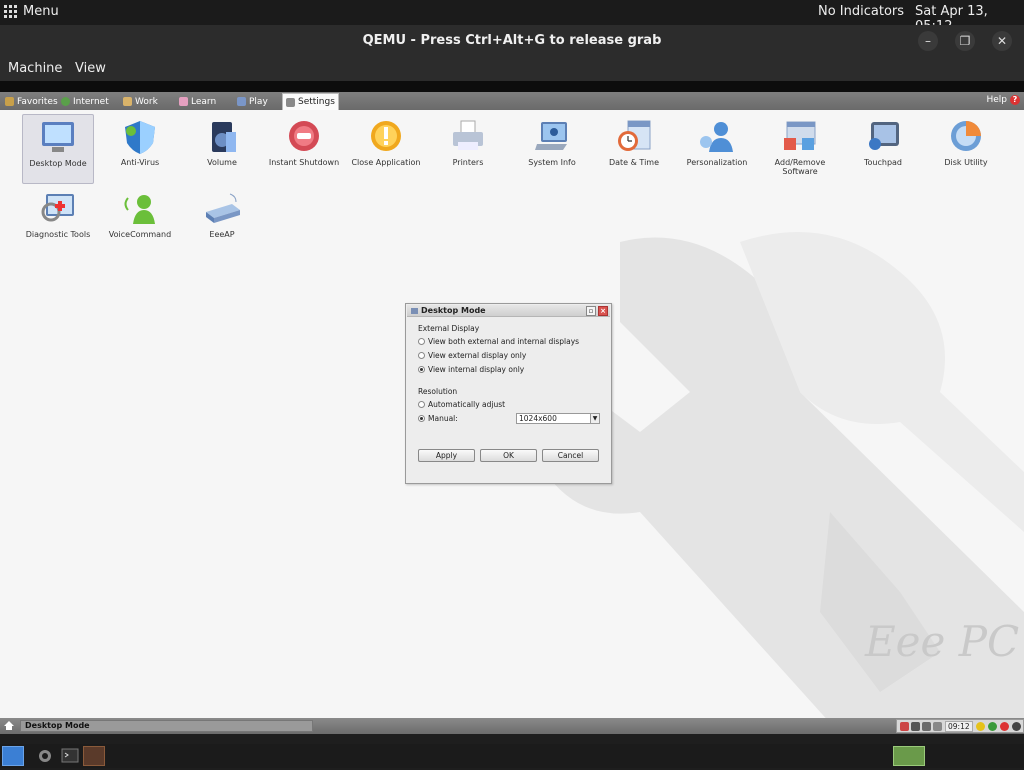 This screenshot has height=770, width=1024. What do you see at coordinates (980, 726) in the screenshot?
I see `smiley-icon` at bounding box center [980, 726].